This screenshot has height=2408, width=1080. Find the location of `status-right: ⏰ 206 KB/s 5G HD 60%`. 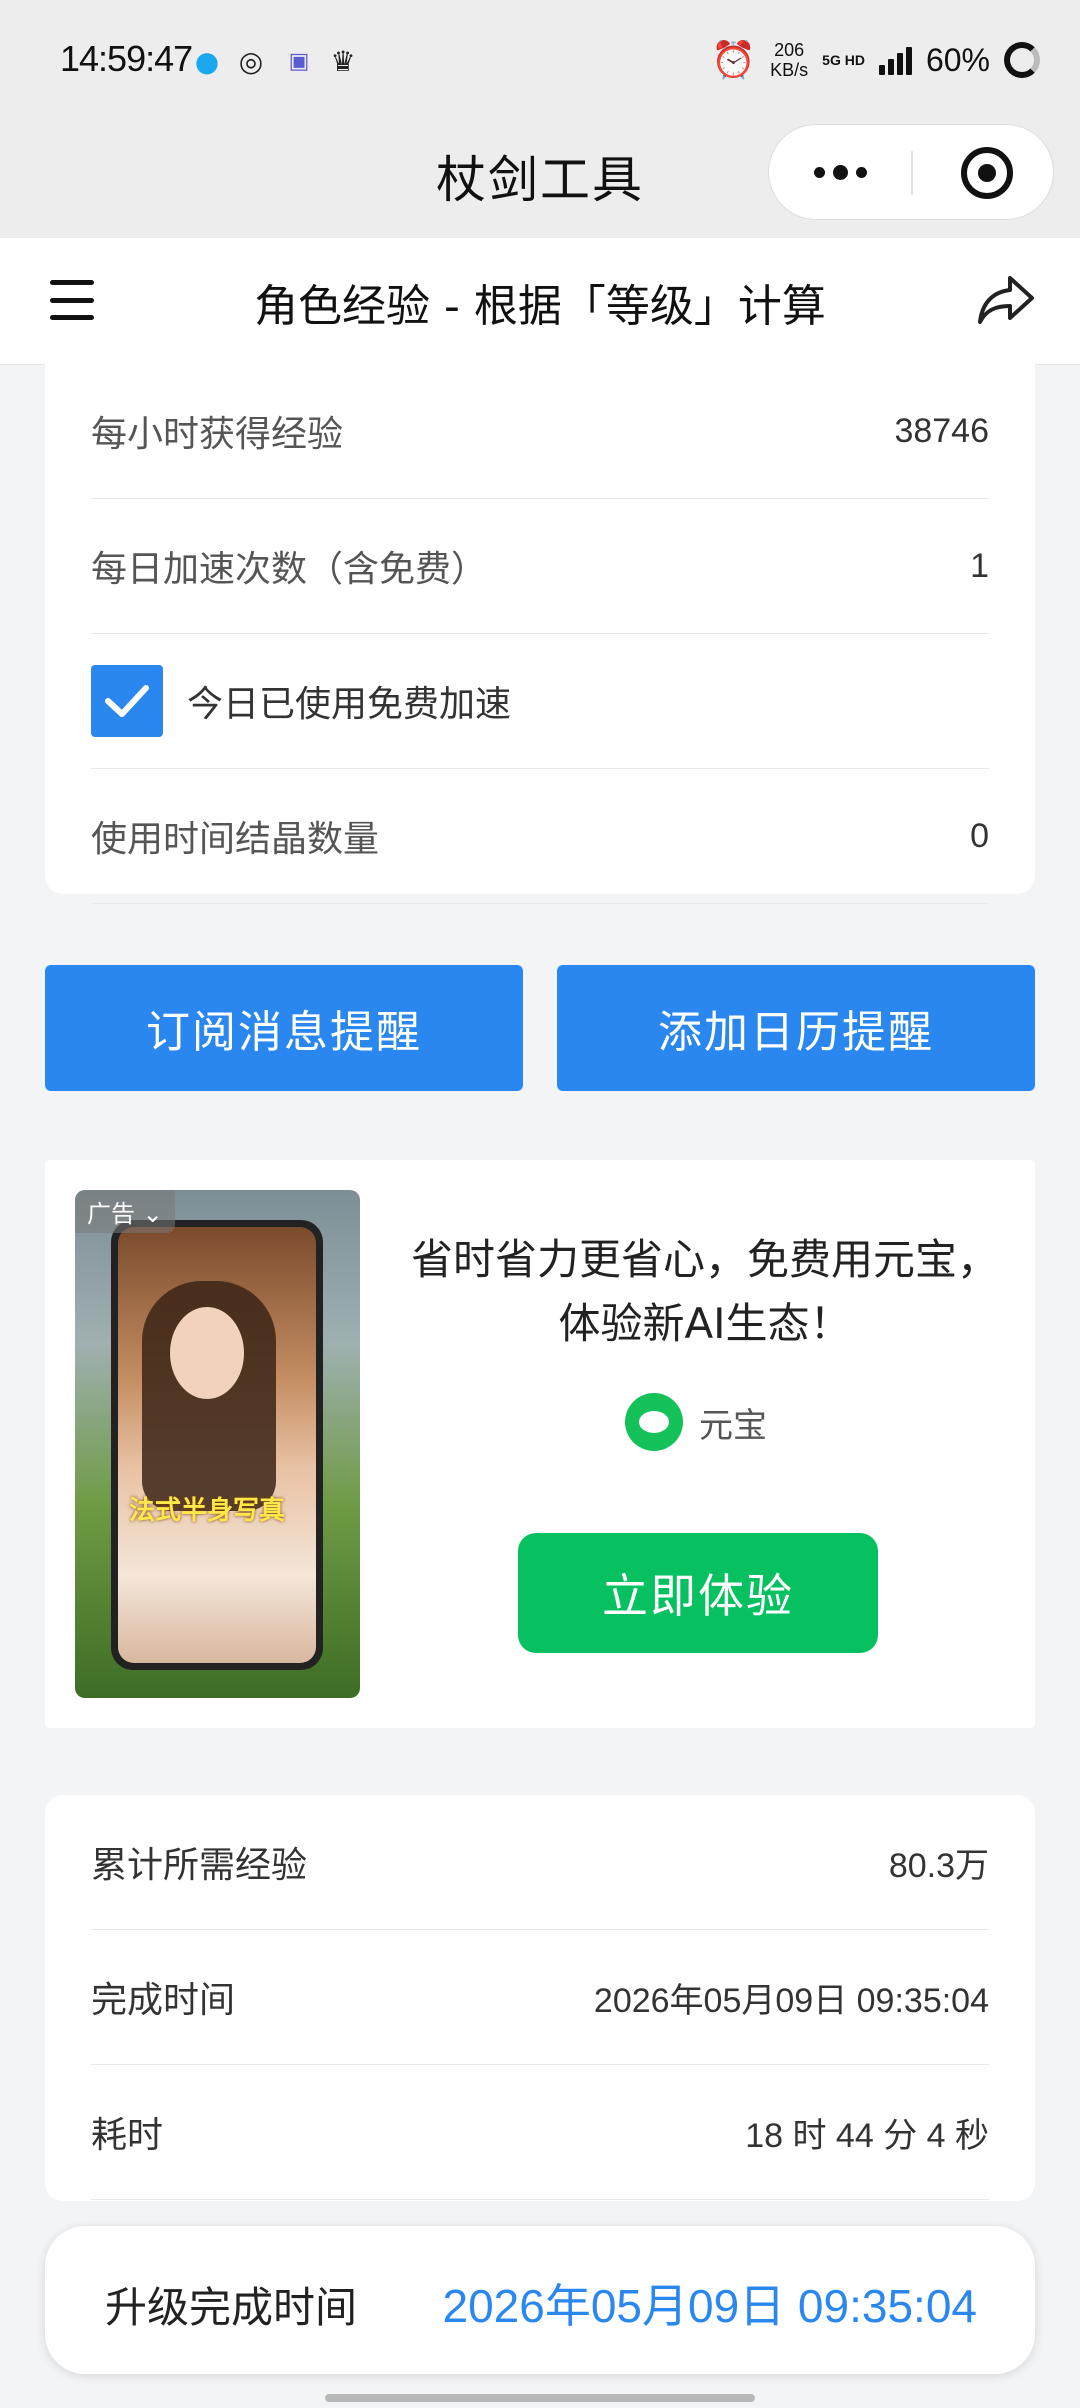

status-right: ⏰ 206 KB/s 5G HD 60% is located at coordinates (875, 60).